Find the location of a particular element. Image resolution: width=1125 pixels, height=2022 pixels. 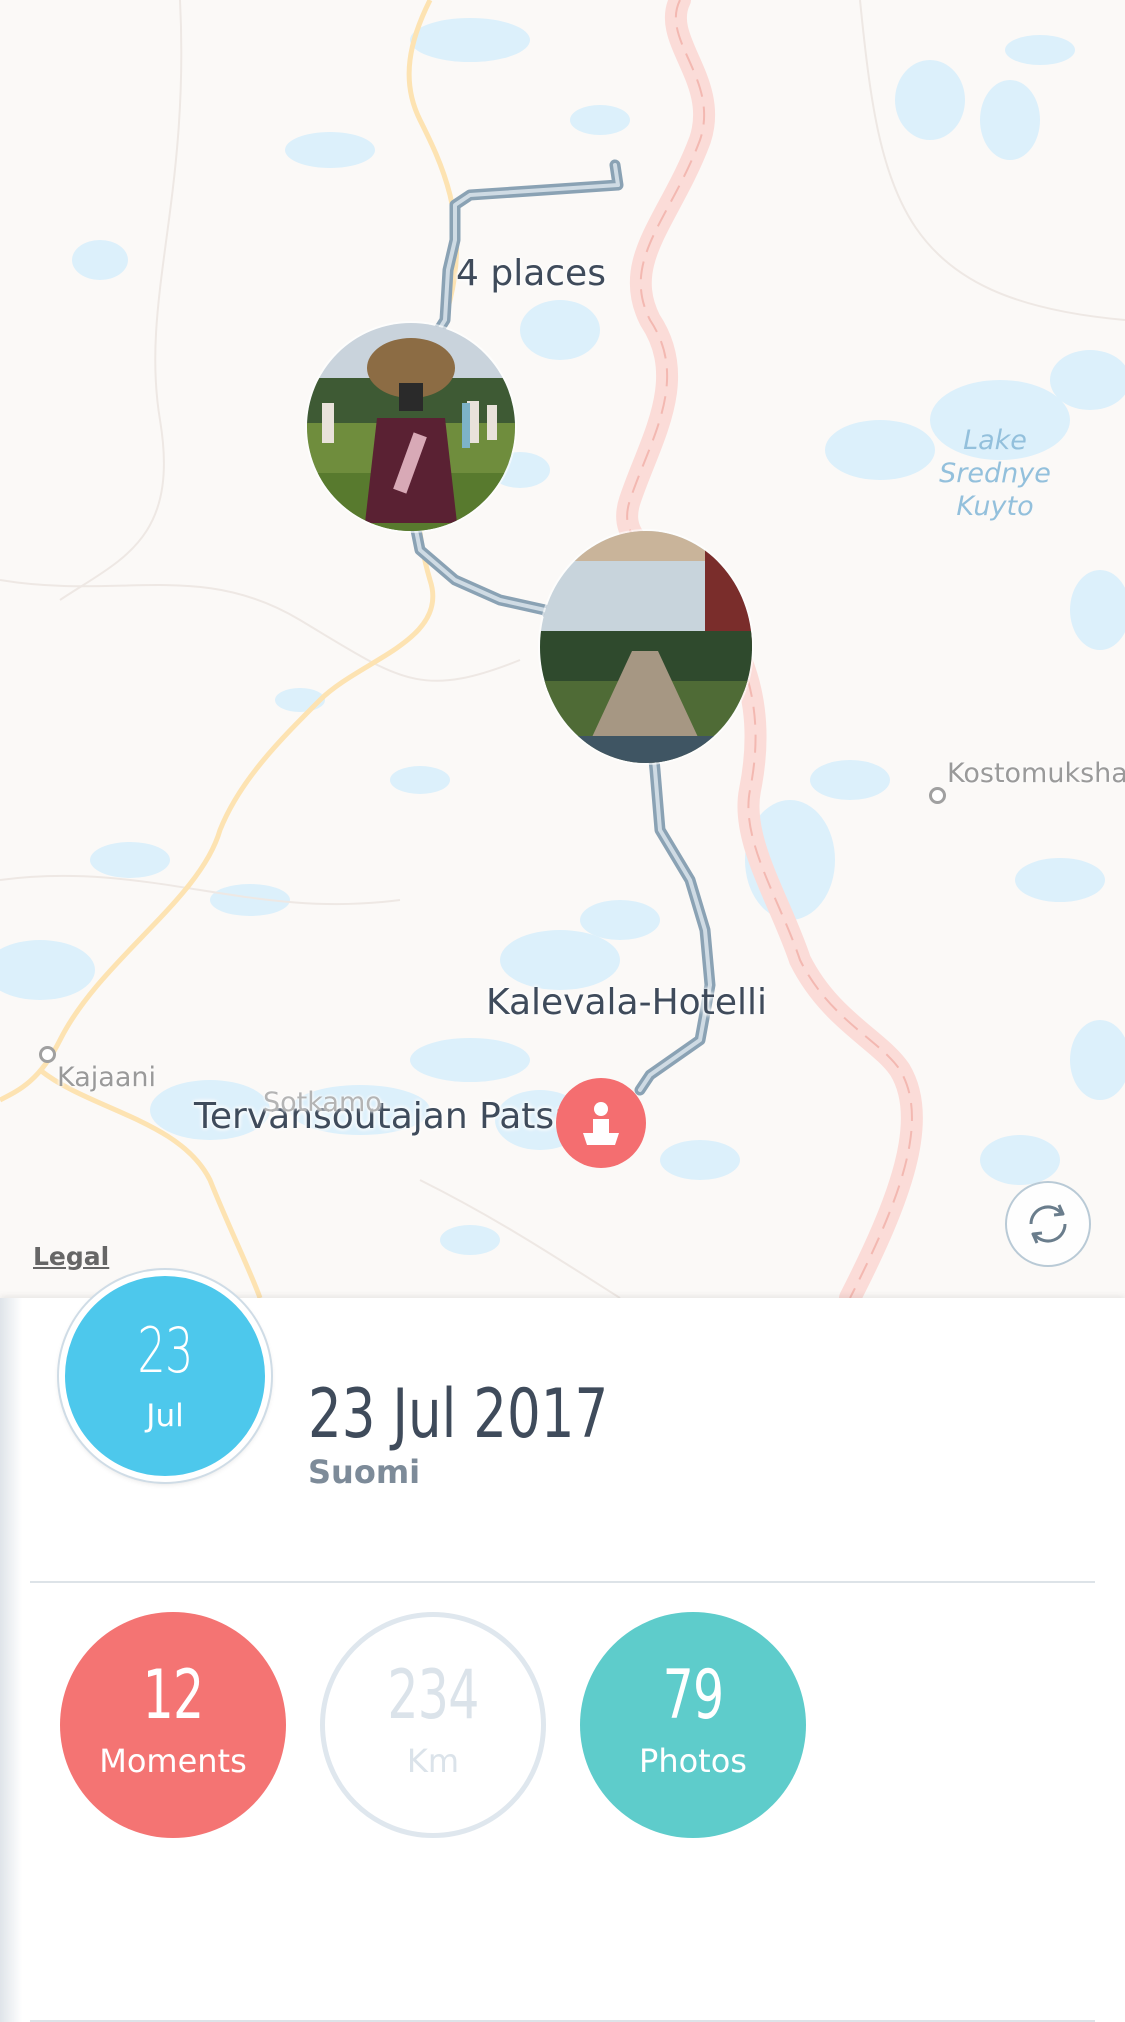

stat-moments-value: 12 is located at coordinates (173, 1695).